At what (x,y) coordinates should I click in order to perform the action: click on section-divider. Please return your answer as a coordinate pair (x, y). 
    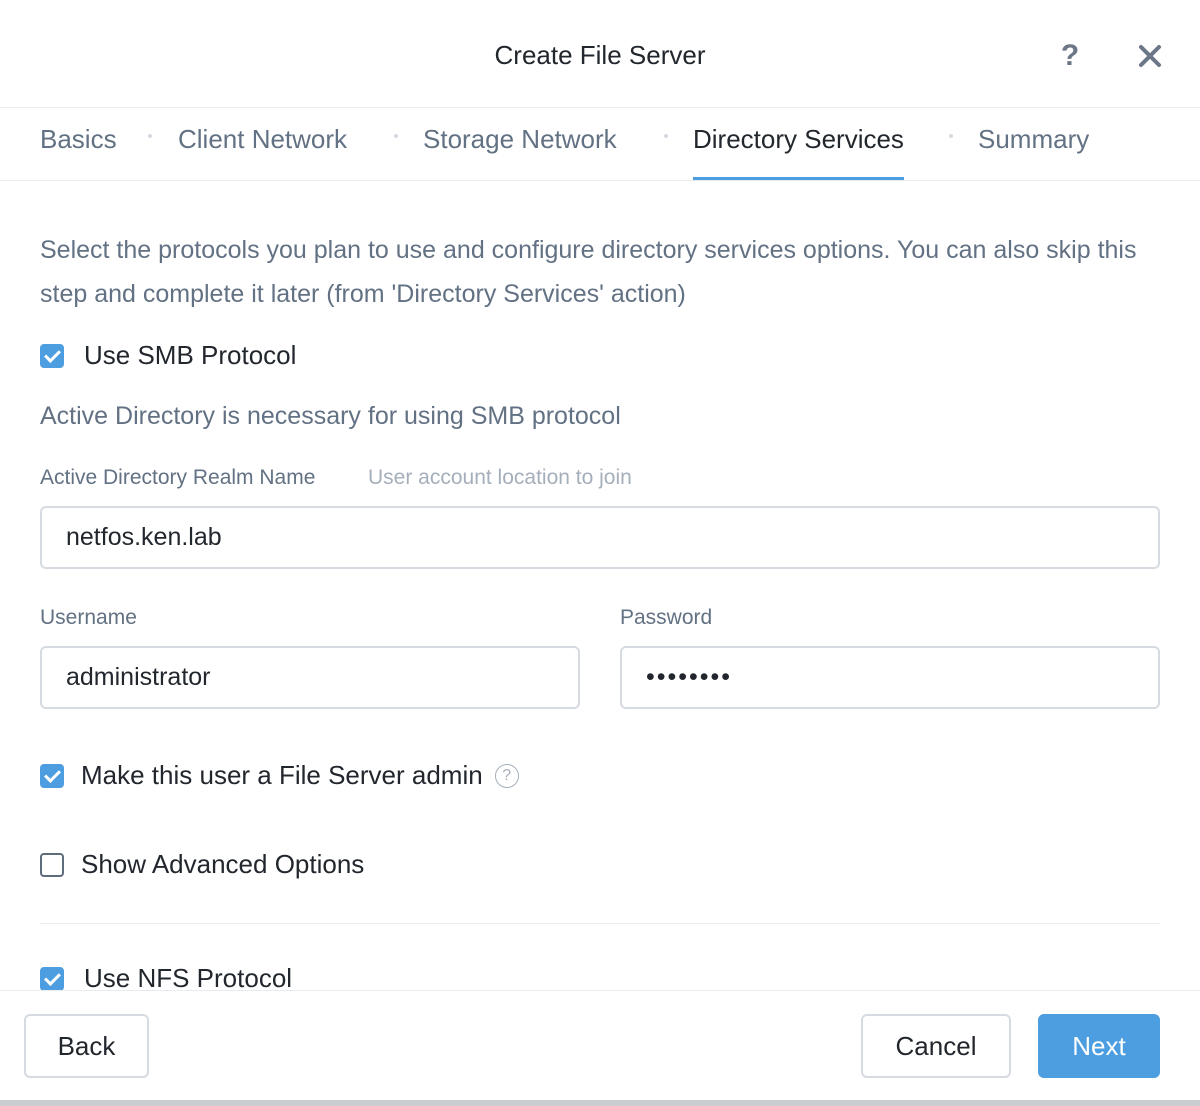
    Looking at the image, I should click on (600, 923).